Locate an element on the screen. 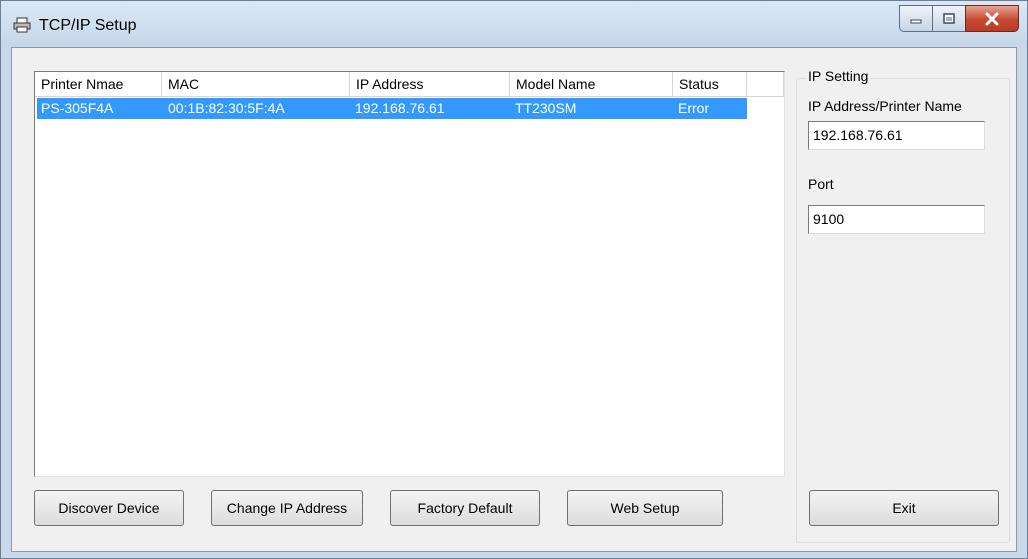 Image resolution: width=1028 pixels, height=559 pixels. port-field: 9100 is located at coordinates (896, 219).